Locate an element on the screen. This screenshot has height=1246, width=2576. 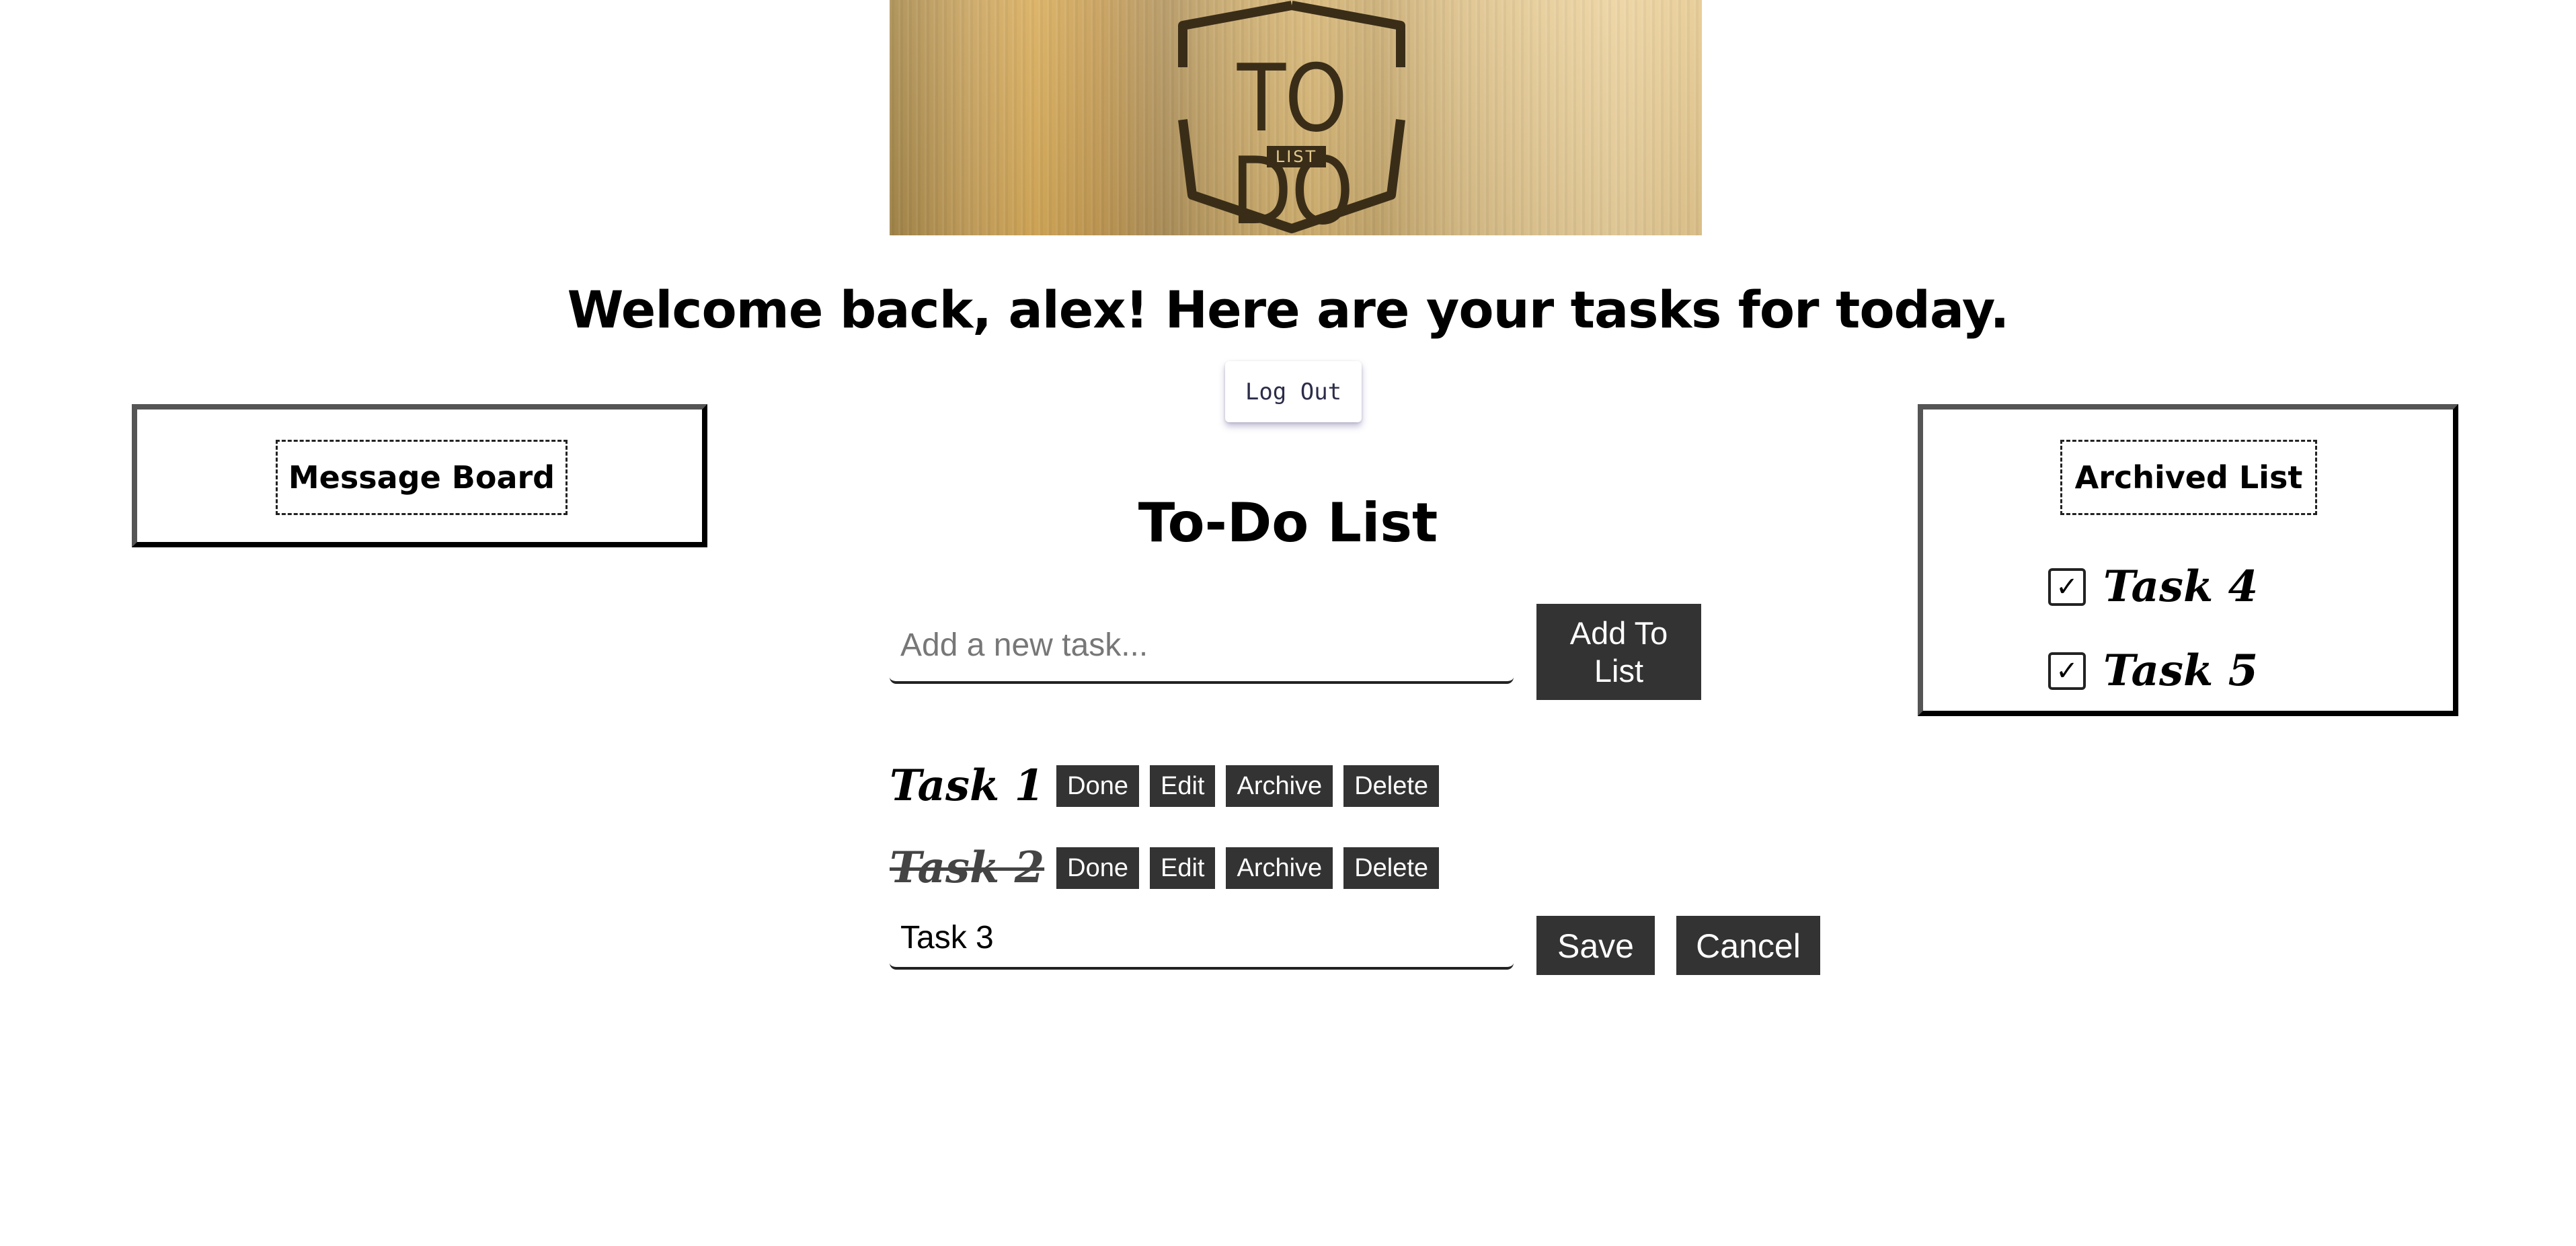
task-row: Task 1 Done Edit Archive Delete is located at coordinates (1170, 786).